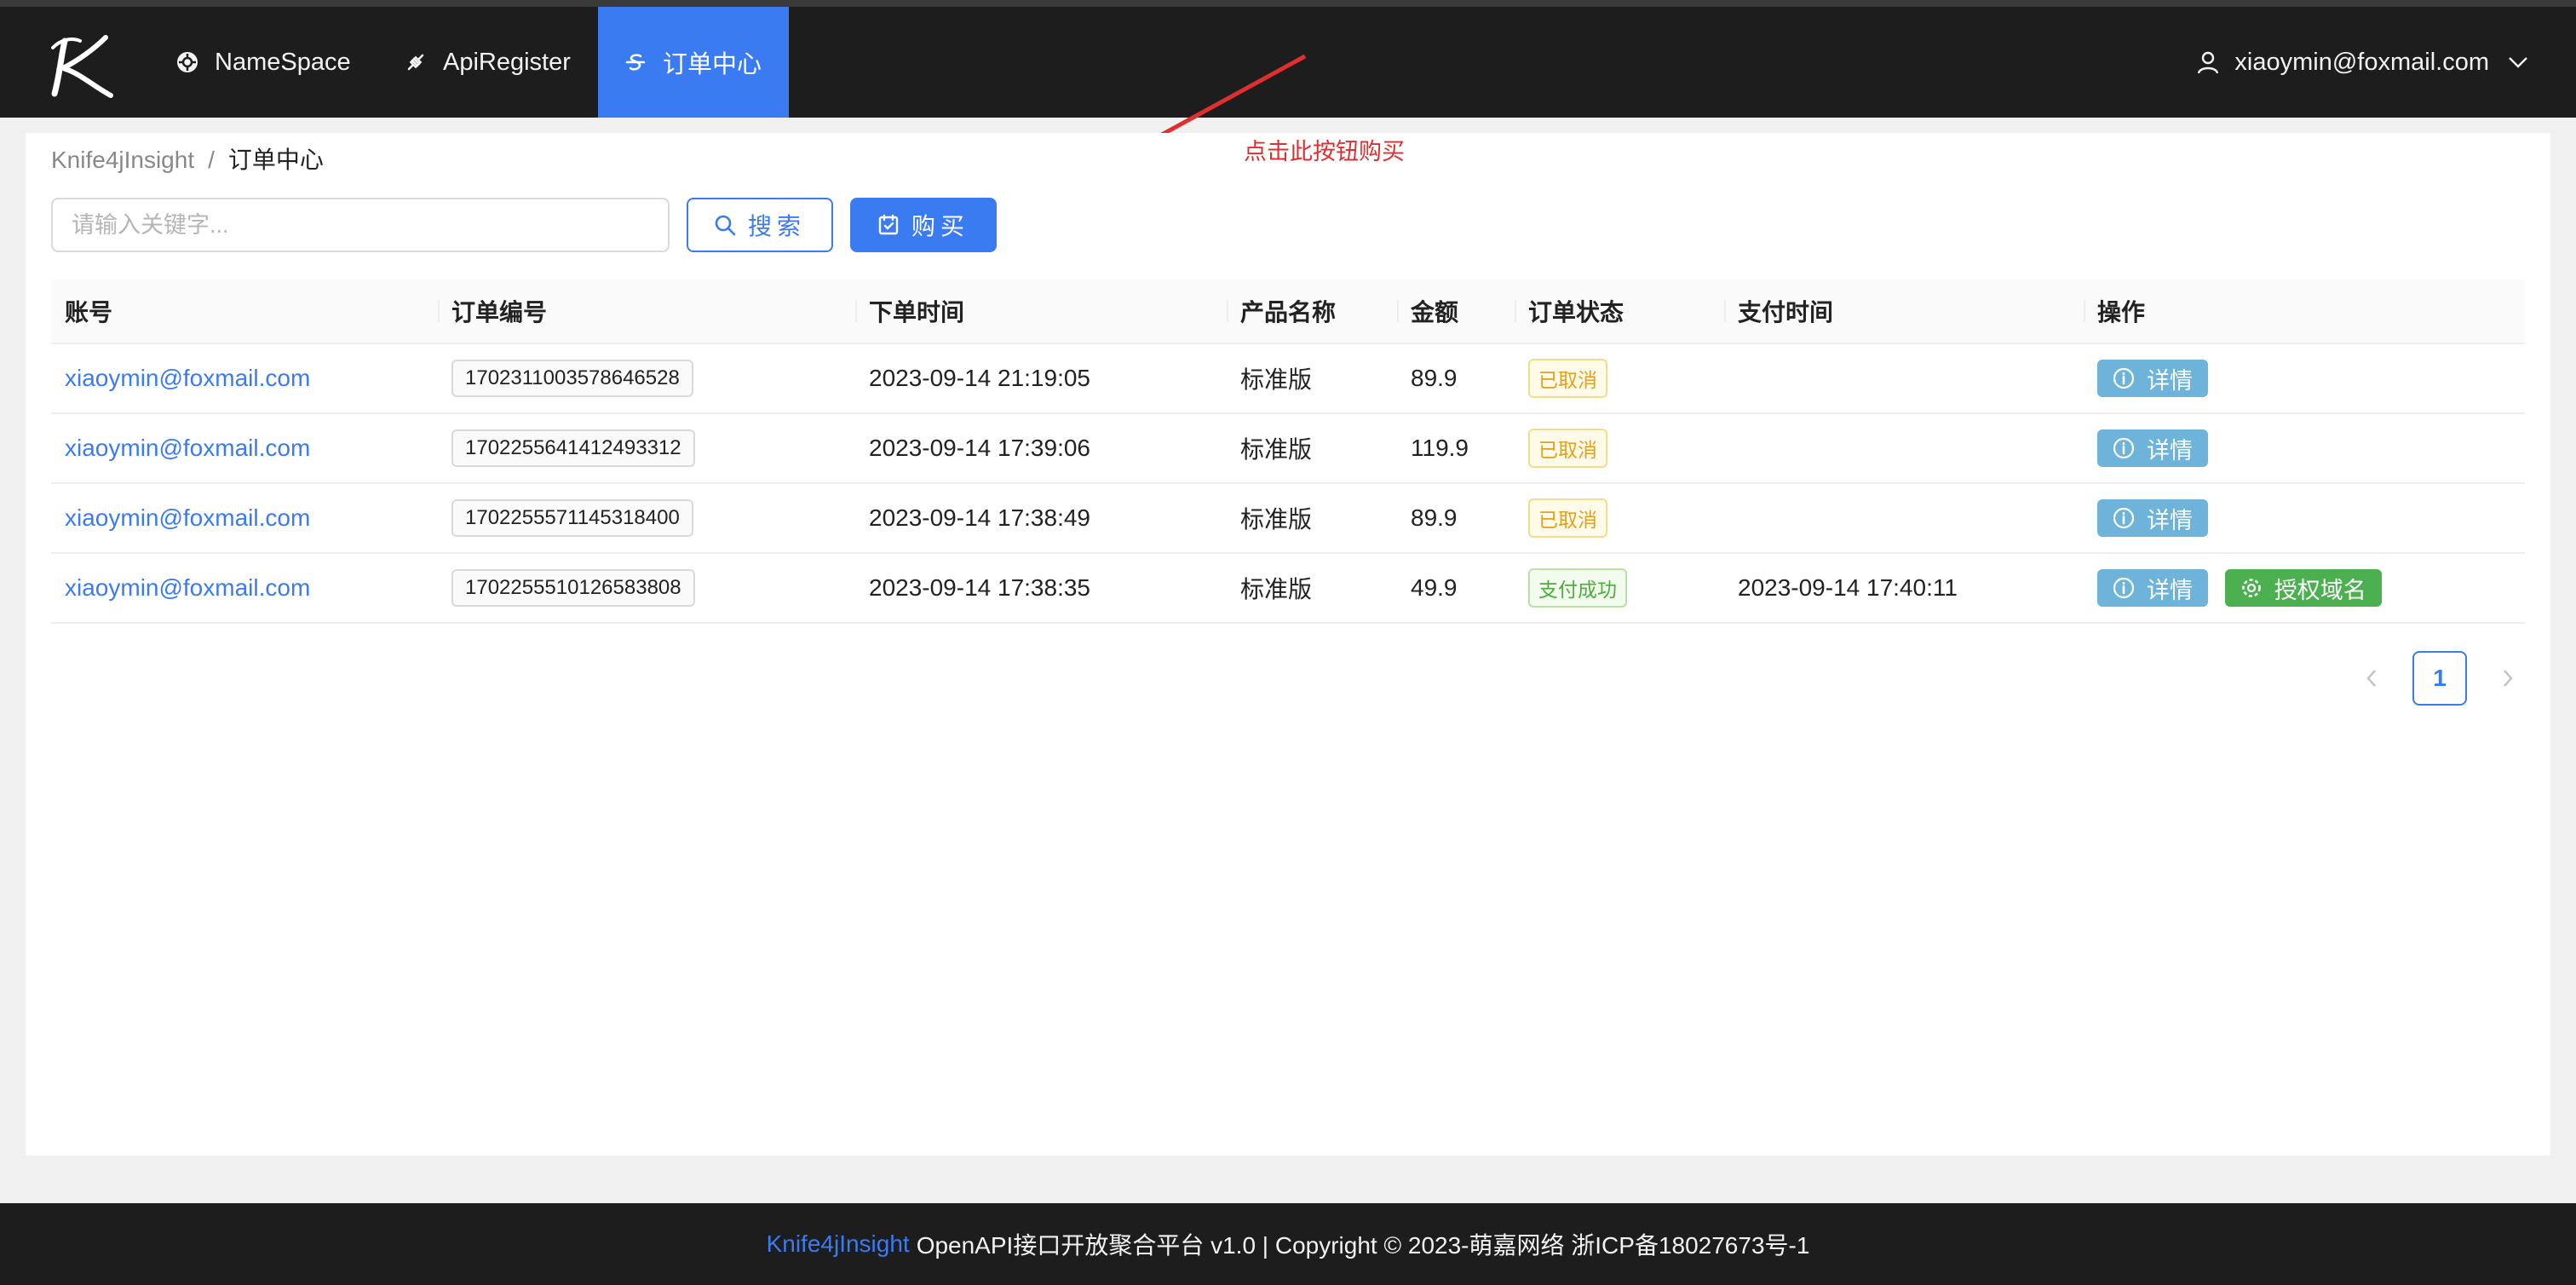 The height and width of the screenshot is (1285, 2576). Describe the element at coordinates (776, 226) in the screenshot. I see `search-button-label: 搜索` at that location.